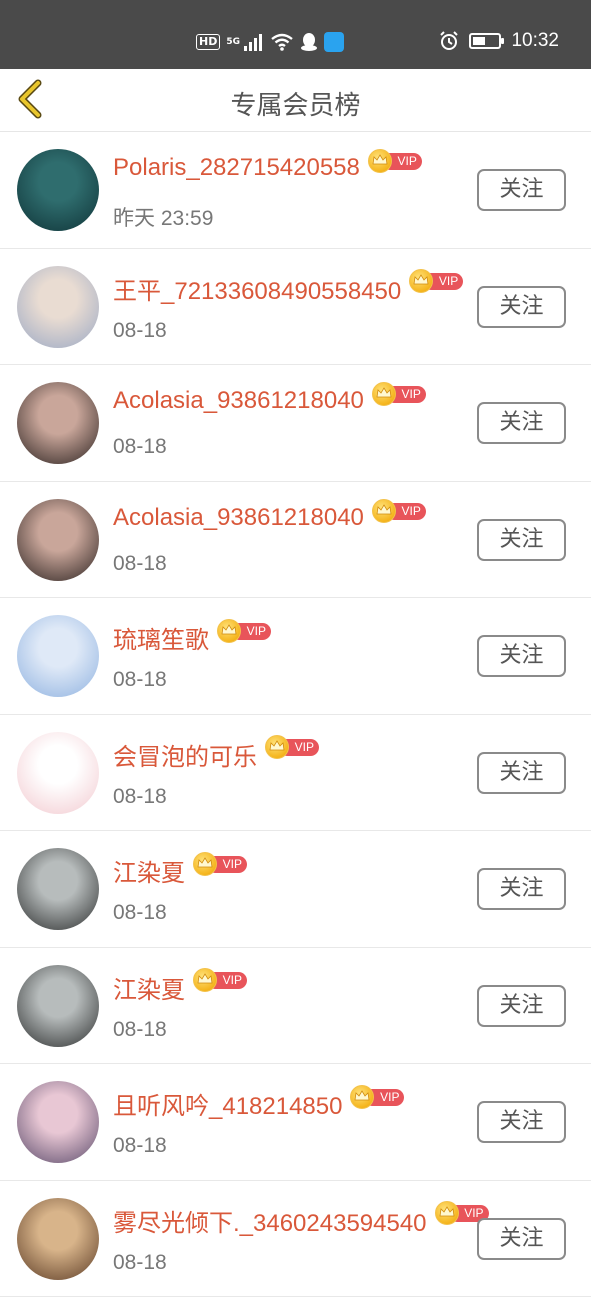 Image resolution: width=591 pixels, height=1297 pixels. I want to click on name-line: 且听风吟_418214850 VIP, so click(258, 1103).